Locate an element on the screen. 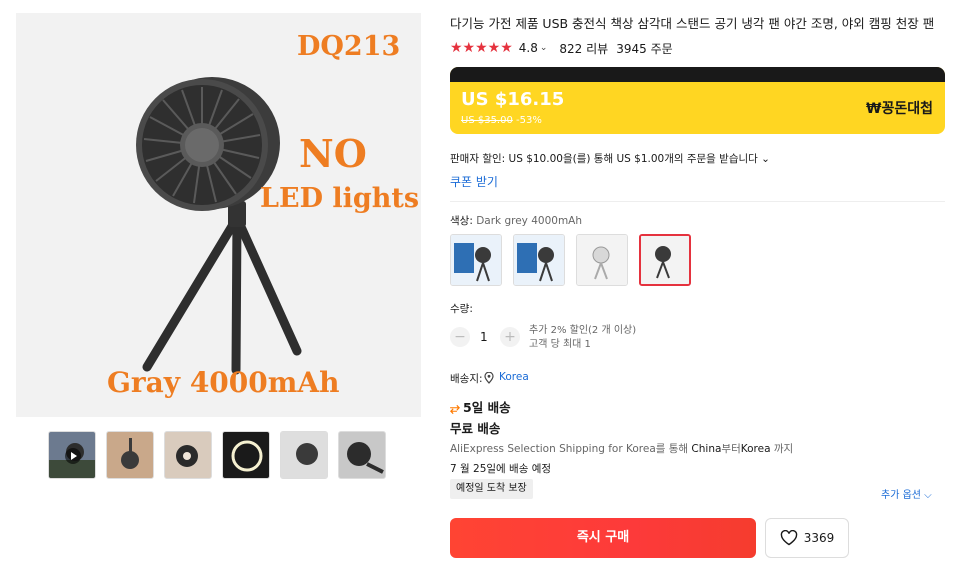 This screenshot has height=571, width=964. price-banner: US $16.15 US $35.00 -53% ₩꽁돈대첩 is located at coordinates (697, 100).